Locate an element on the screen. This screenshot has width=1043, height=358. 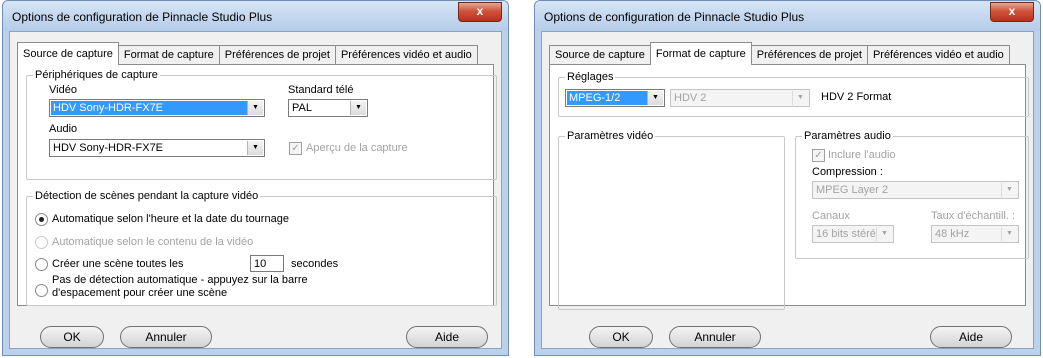
group-title: Périphériques de capture is located at coordinates (96, 75).